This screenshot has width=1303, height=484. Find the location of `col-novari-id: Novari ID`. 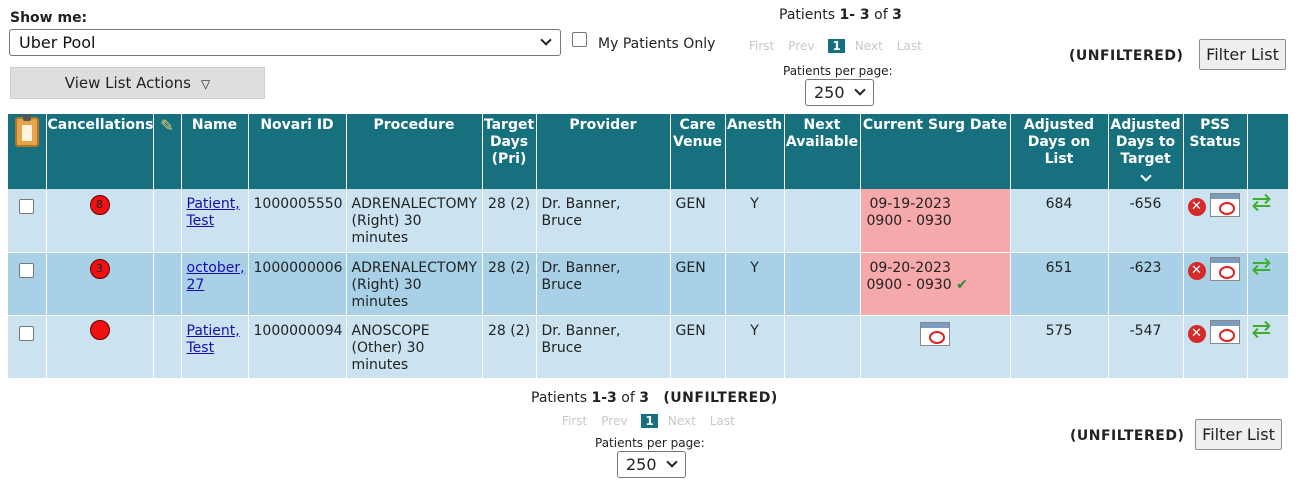

col-novari-id: Novari ID is located at coordinates (297, 151).